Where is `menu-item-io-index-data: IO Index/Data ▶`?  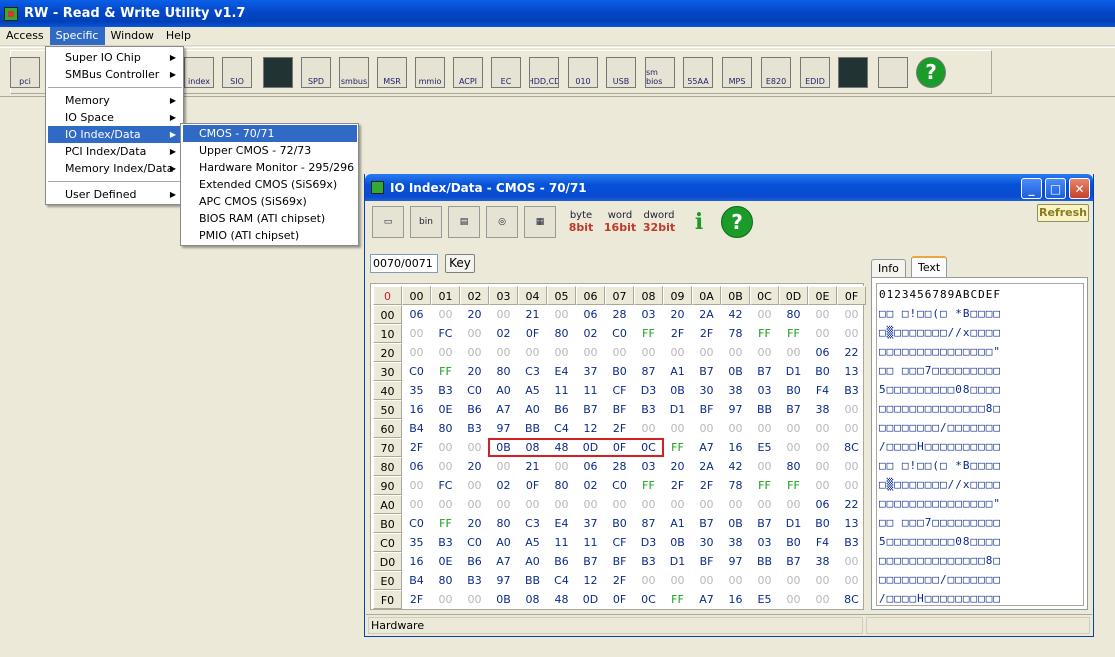 menu-item-io-index-data: IO Index/Data ▶ is located at coordinates (115, 134).